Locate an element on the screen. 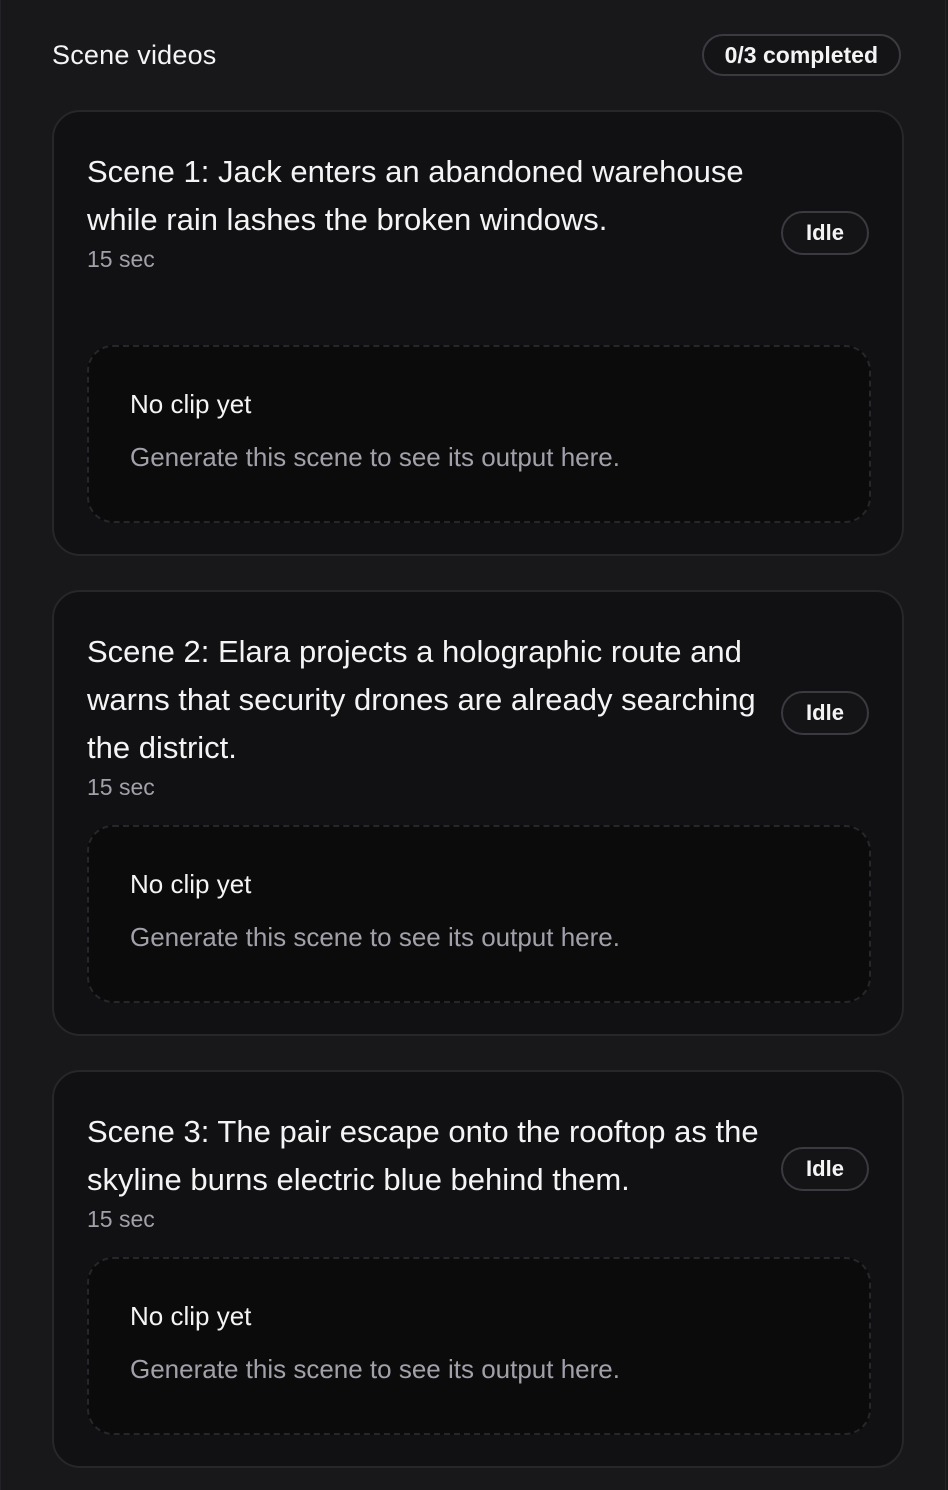  completion-badge: 0/3 completed is located at coordinates (801, 55).